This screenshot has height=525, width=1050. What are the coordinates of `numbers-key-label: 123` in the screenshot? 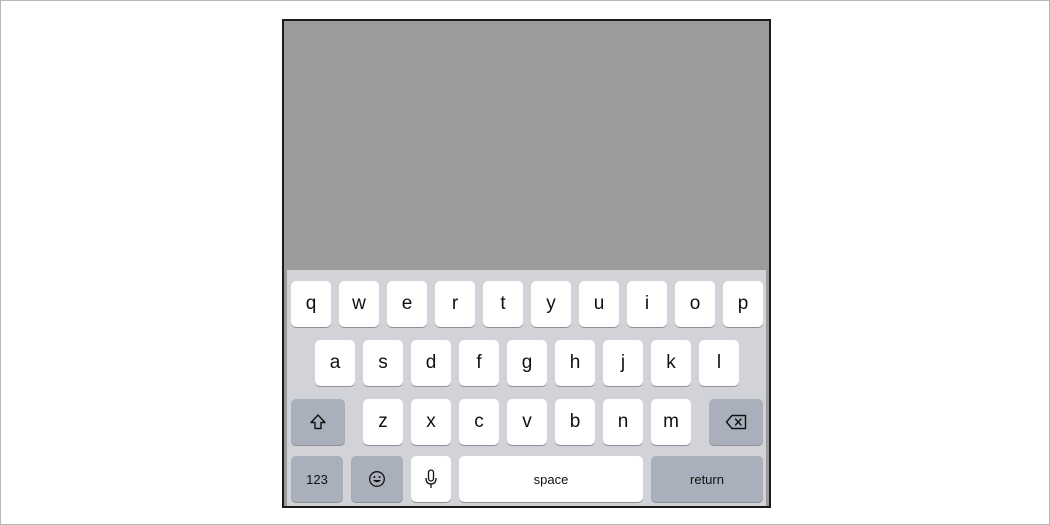 It's located at (317, 479).